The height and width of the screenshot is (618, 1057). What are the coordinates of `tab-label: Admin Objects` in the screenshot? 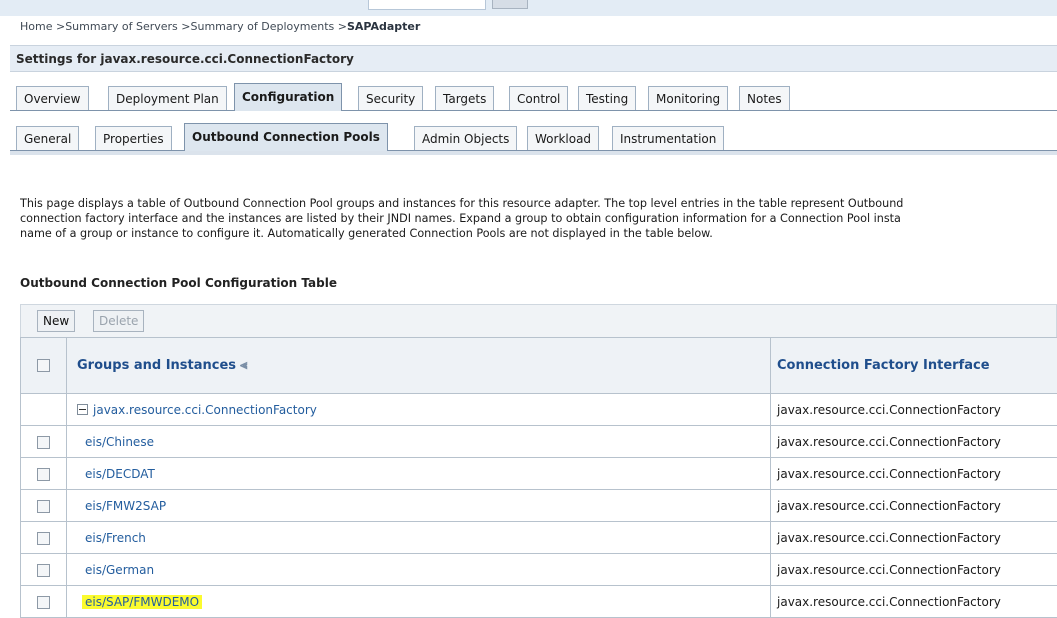 It's located at (465, 139).